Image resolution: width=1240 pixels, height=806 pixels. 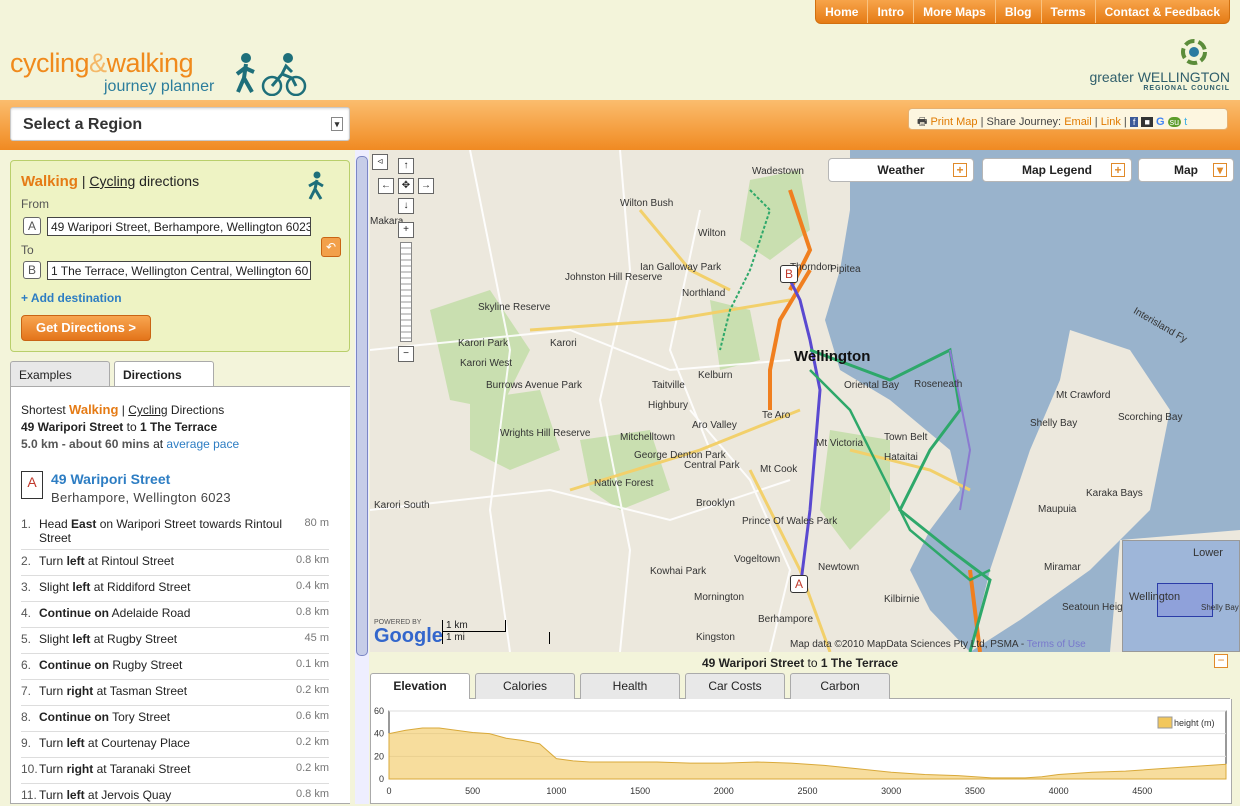 What do you see at coordinates (790, 521) in the screenshot?
I see `map-place-label: Prince Of Wales Park` at bounding box center [790, 521].